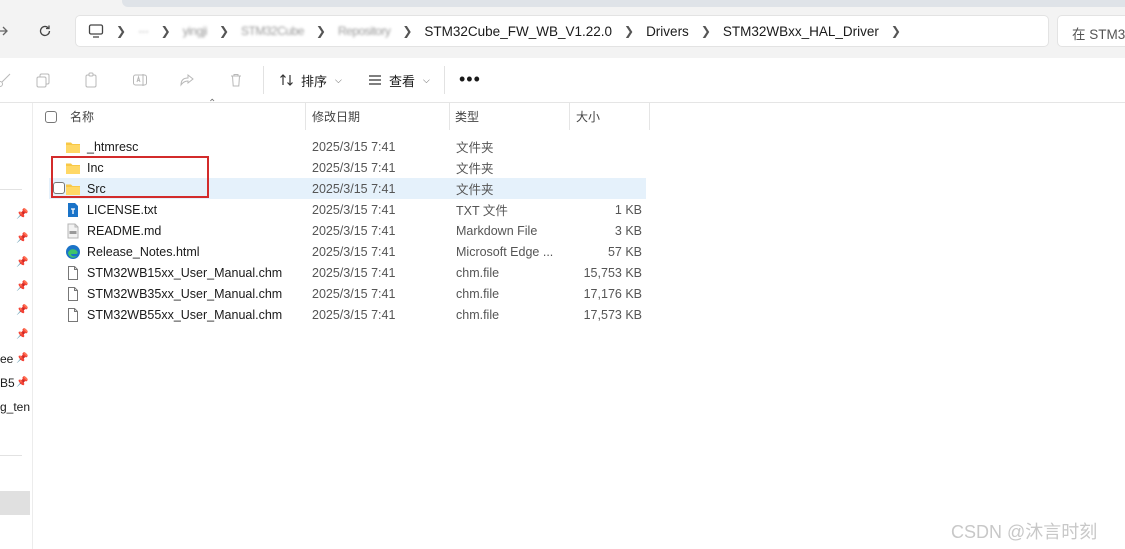 This screenshot has height=549, width=1125. What do you see at coordinates (1091, 31) in the screenshot?
I see `search-input: 在 STM32WBxx_HAL_Driver 中搜索` at bounding box center [1091, 31].